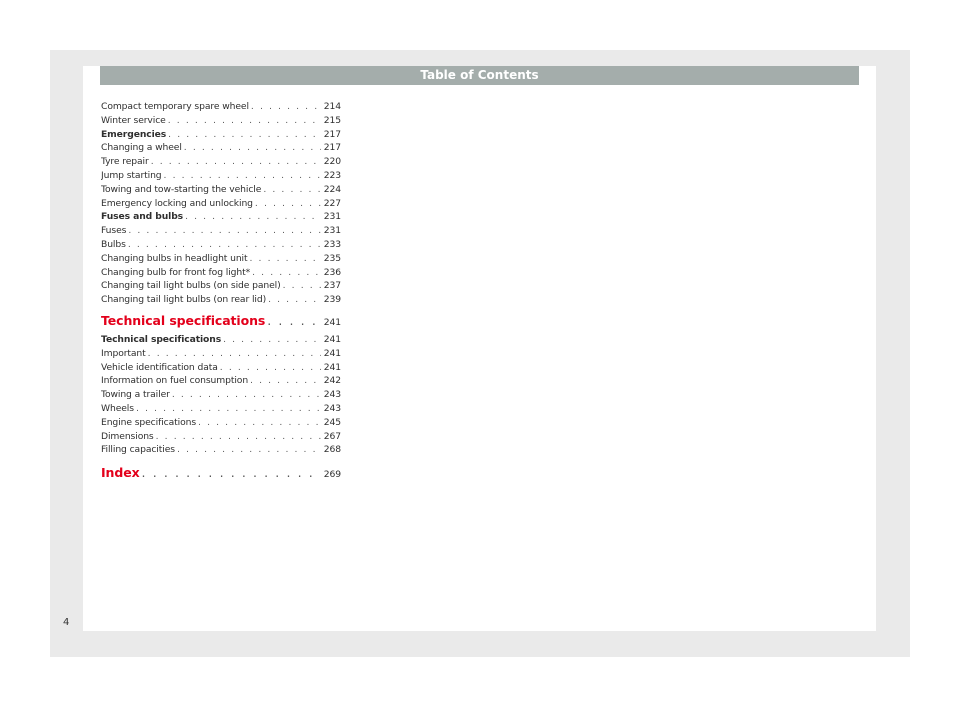 The image size is (960, 708). I want to click on toc-entry-page: 236, so click(332, 272).